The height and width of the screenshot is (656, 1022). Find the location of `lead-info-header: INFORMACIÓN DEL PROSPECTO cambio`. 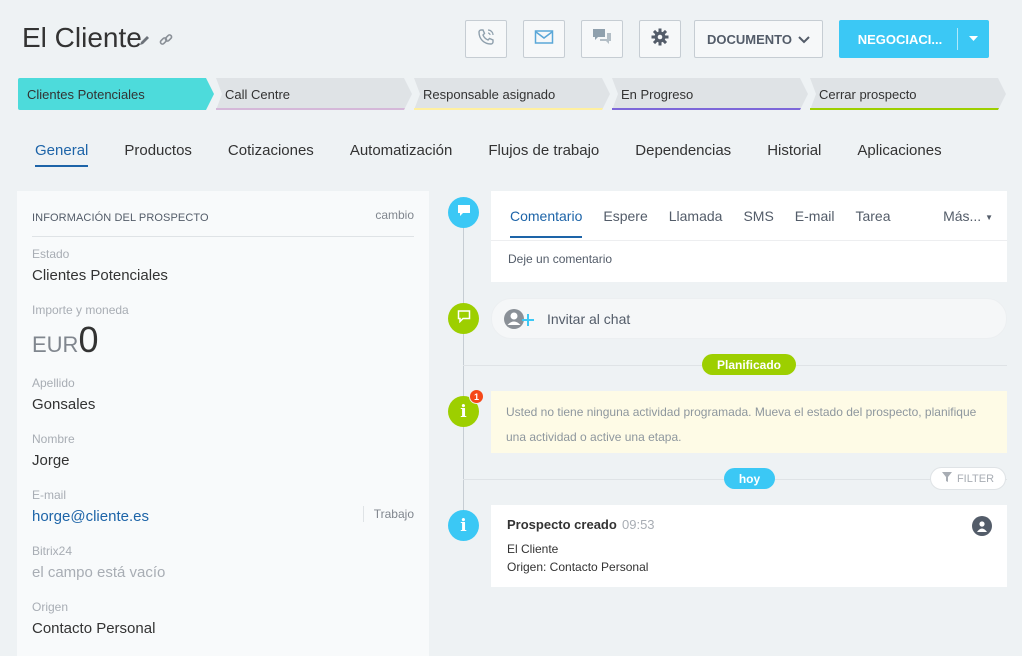

lead-info-header: INFORMACIÓN DEL PROSPECTO cambio is located at coordinates (223, 222).